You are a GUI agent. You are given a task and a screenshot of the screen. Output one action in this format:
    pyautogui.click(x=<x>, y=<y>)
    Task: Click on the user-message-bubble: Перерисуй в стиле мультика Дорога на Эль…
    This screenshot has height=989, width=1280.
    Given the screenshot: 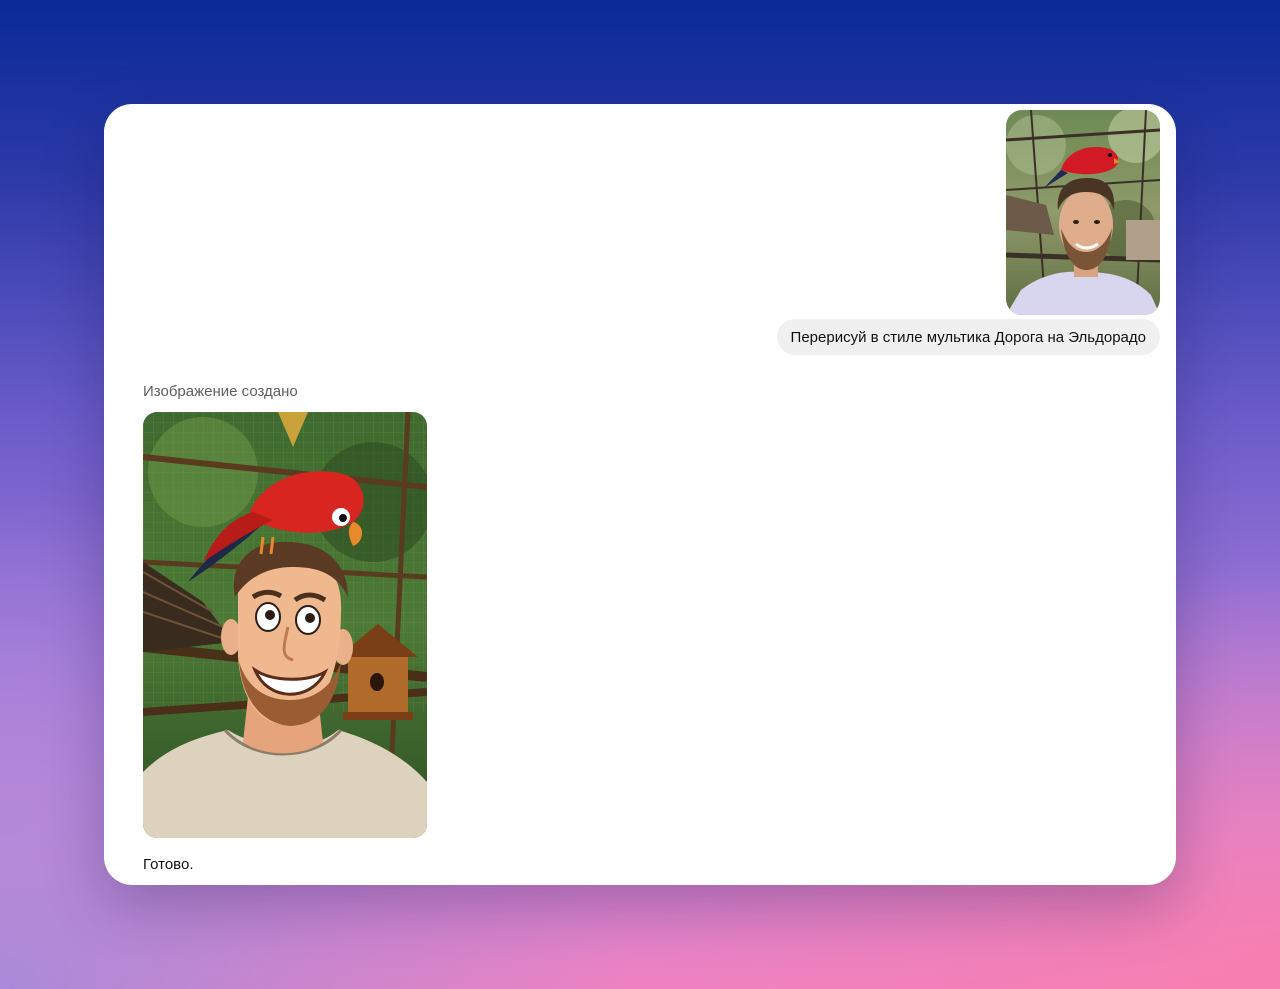 What is the action you would take?
    pyautogui.click(x=968, y=337)
    